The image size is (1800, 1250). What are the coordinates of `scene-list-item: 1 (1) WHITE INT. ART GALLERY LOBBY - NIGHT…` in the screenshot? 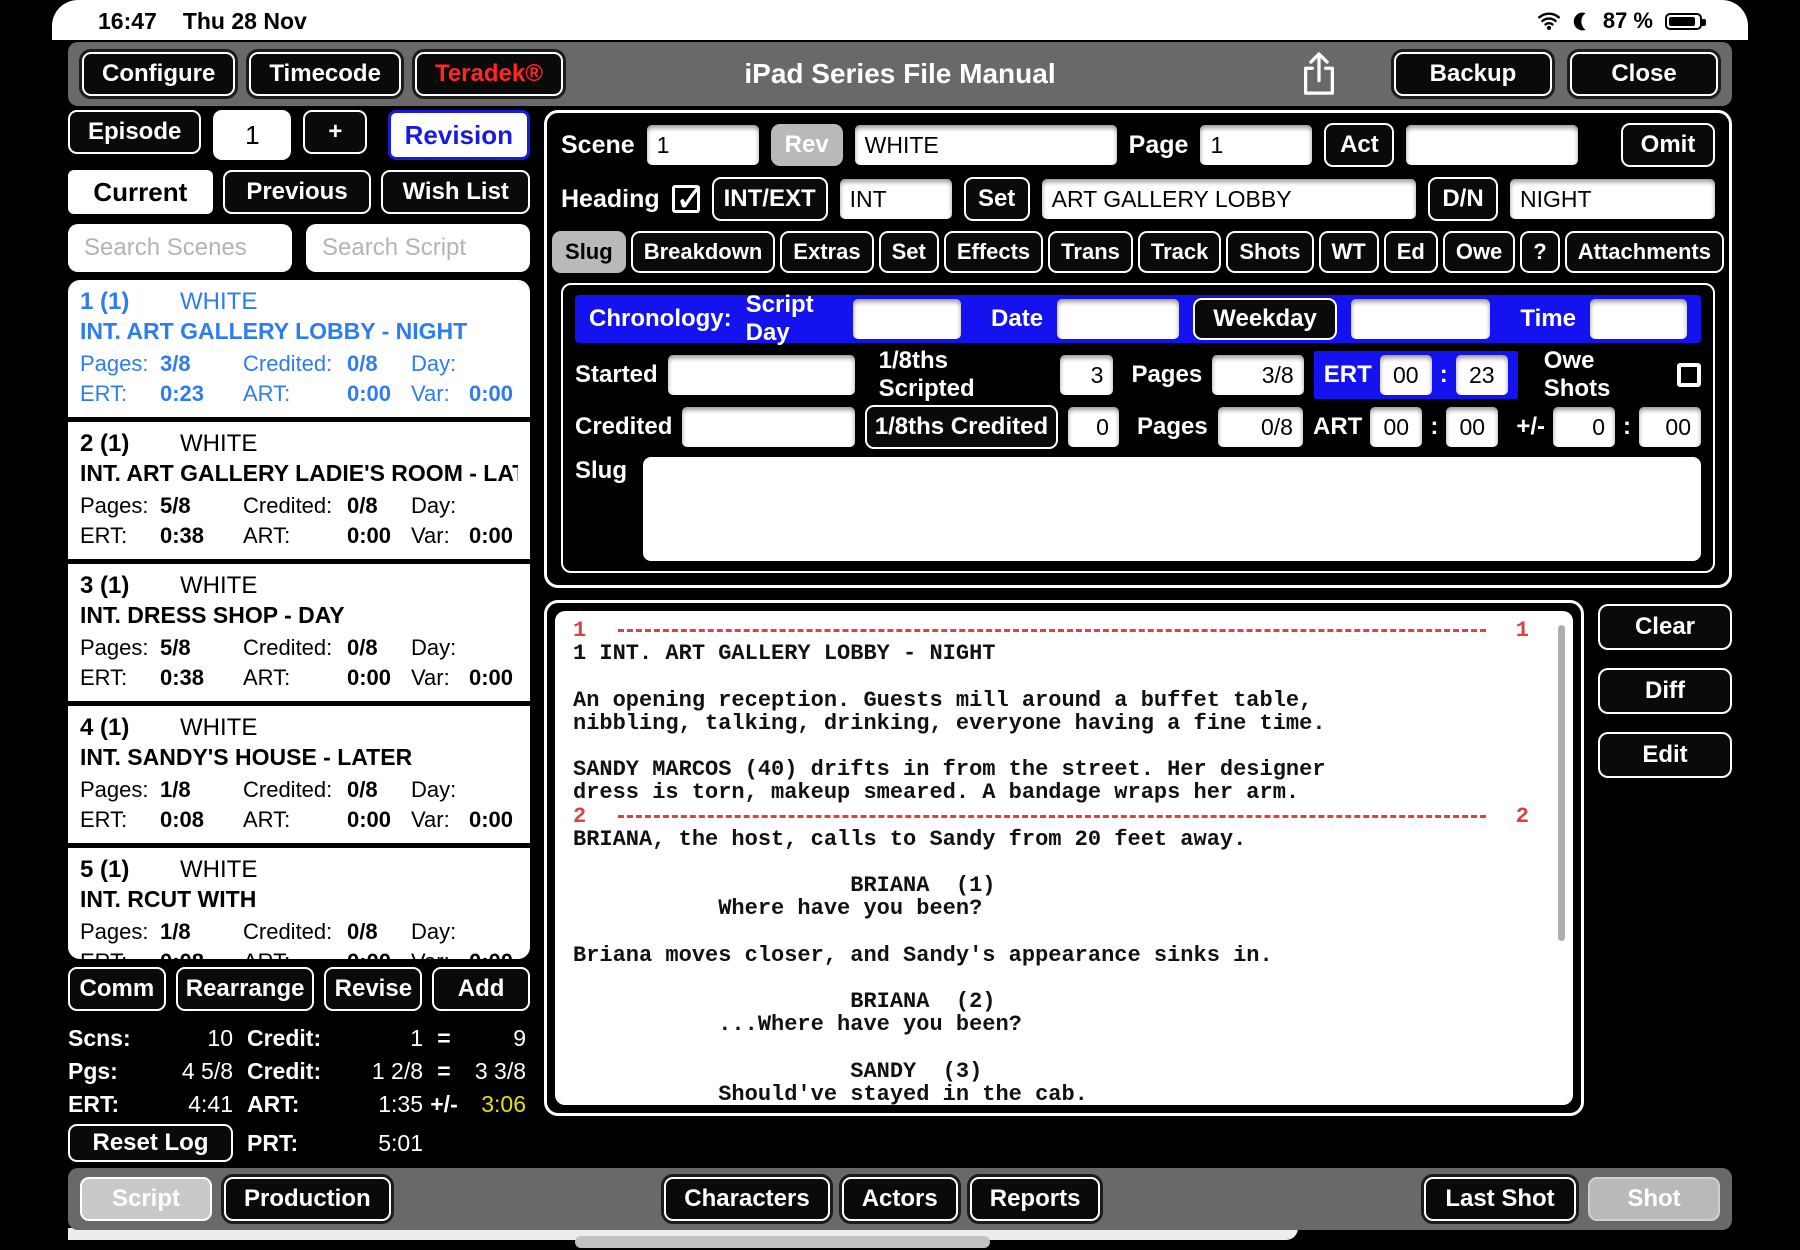 It's located at (299, 351).